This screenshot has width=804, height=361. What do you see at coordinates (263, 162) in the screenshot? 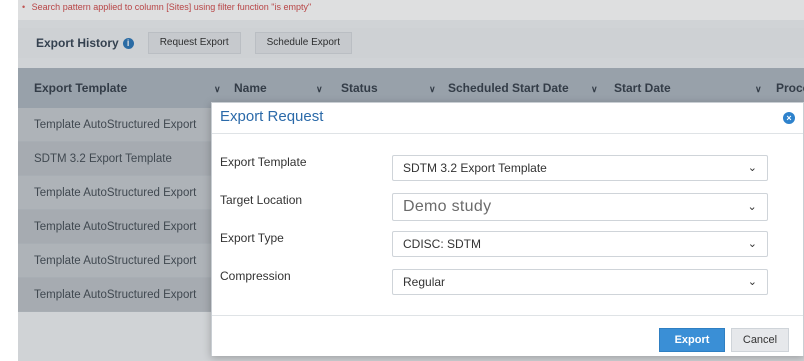
I see `export-template-label: Export Template` at bounding box center [263, 162].